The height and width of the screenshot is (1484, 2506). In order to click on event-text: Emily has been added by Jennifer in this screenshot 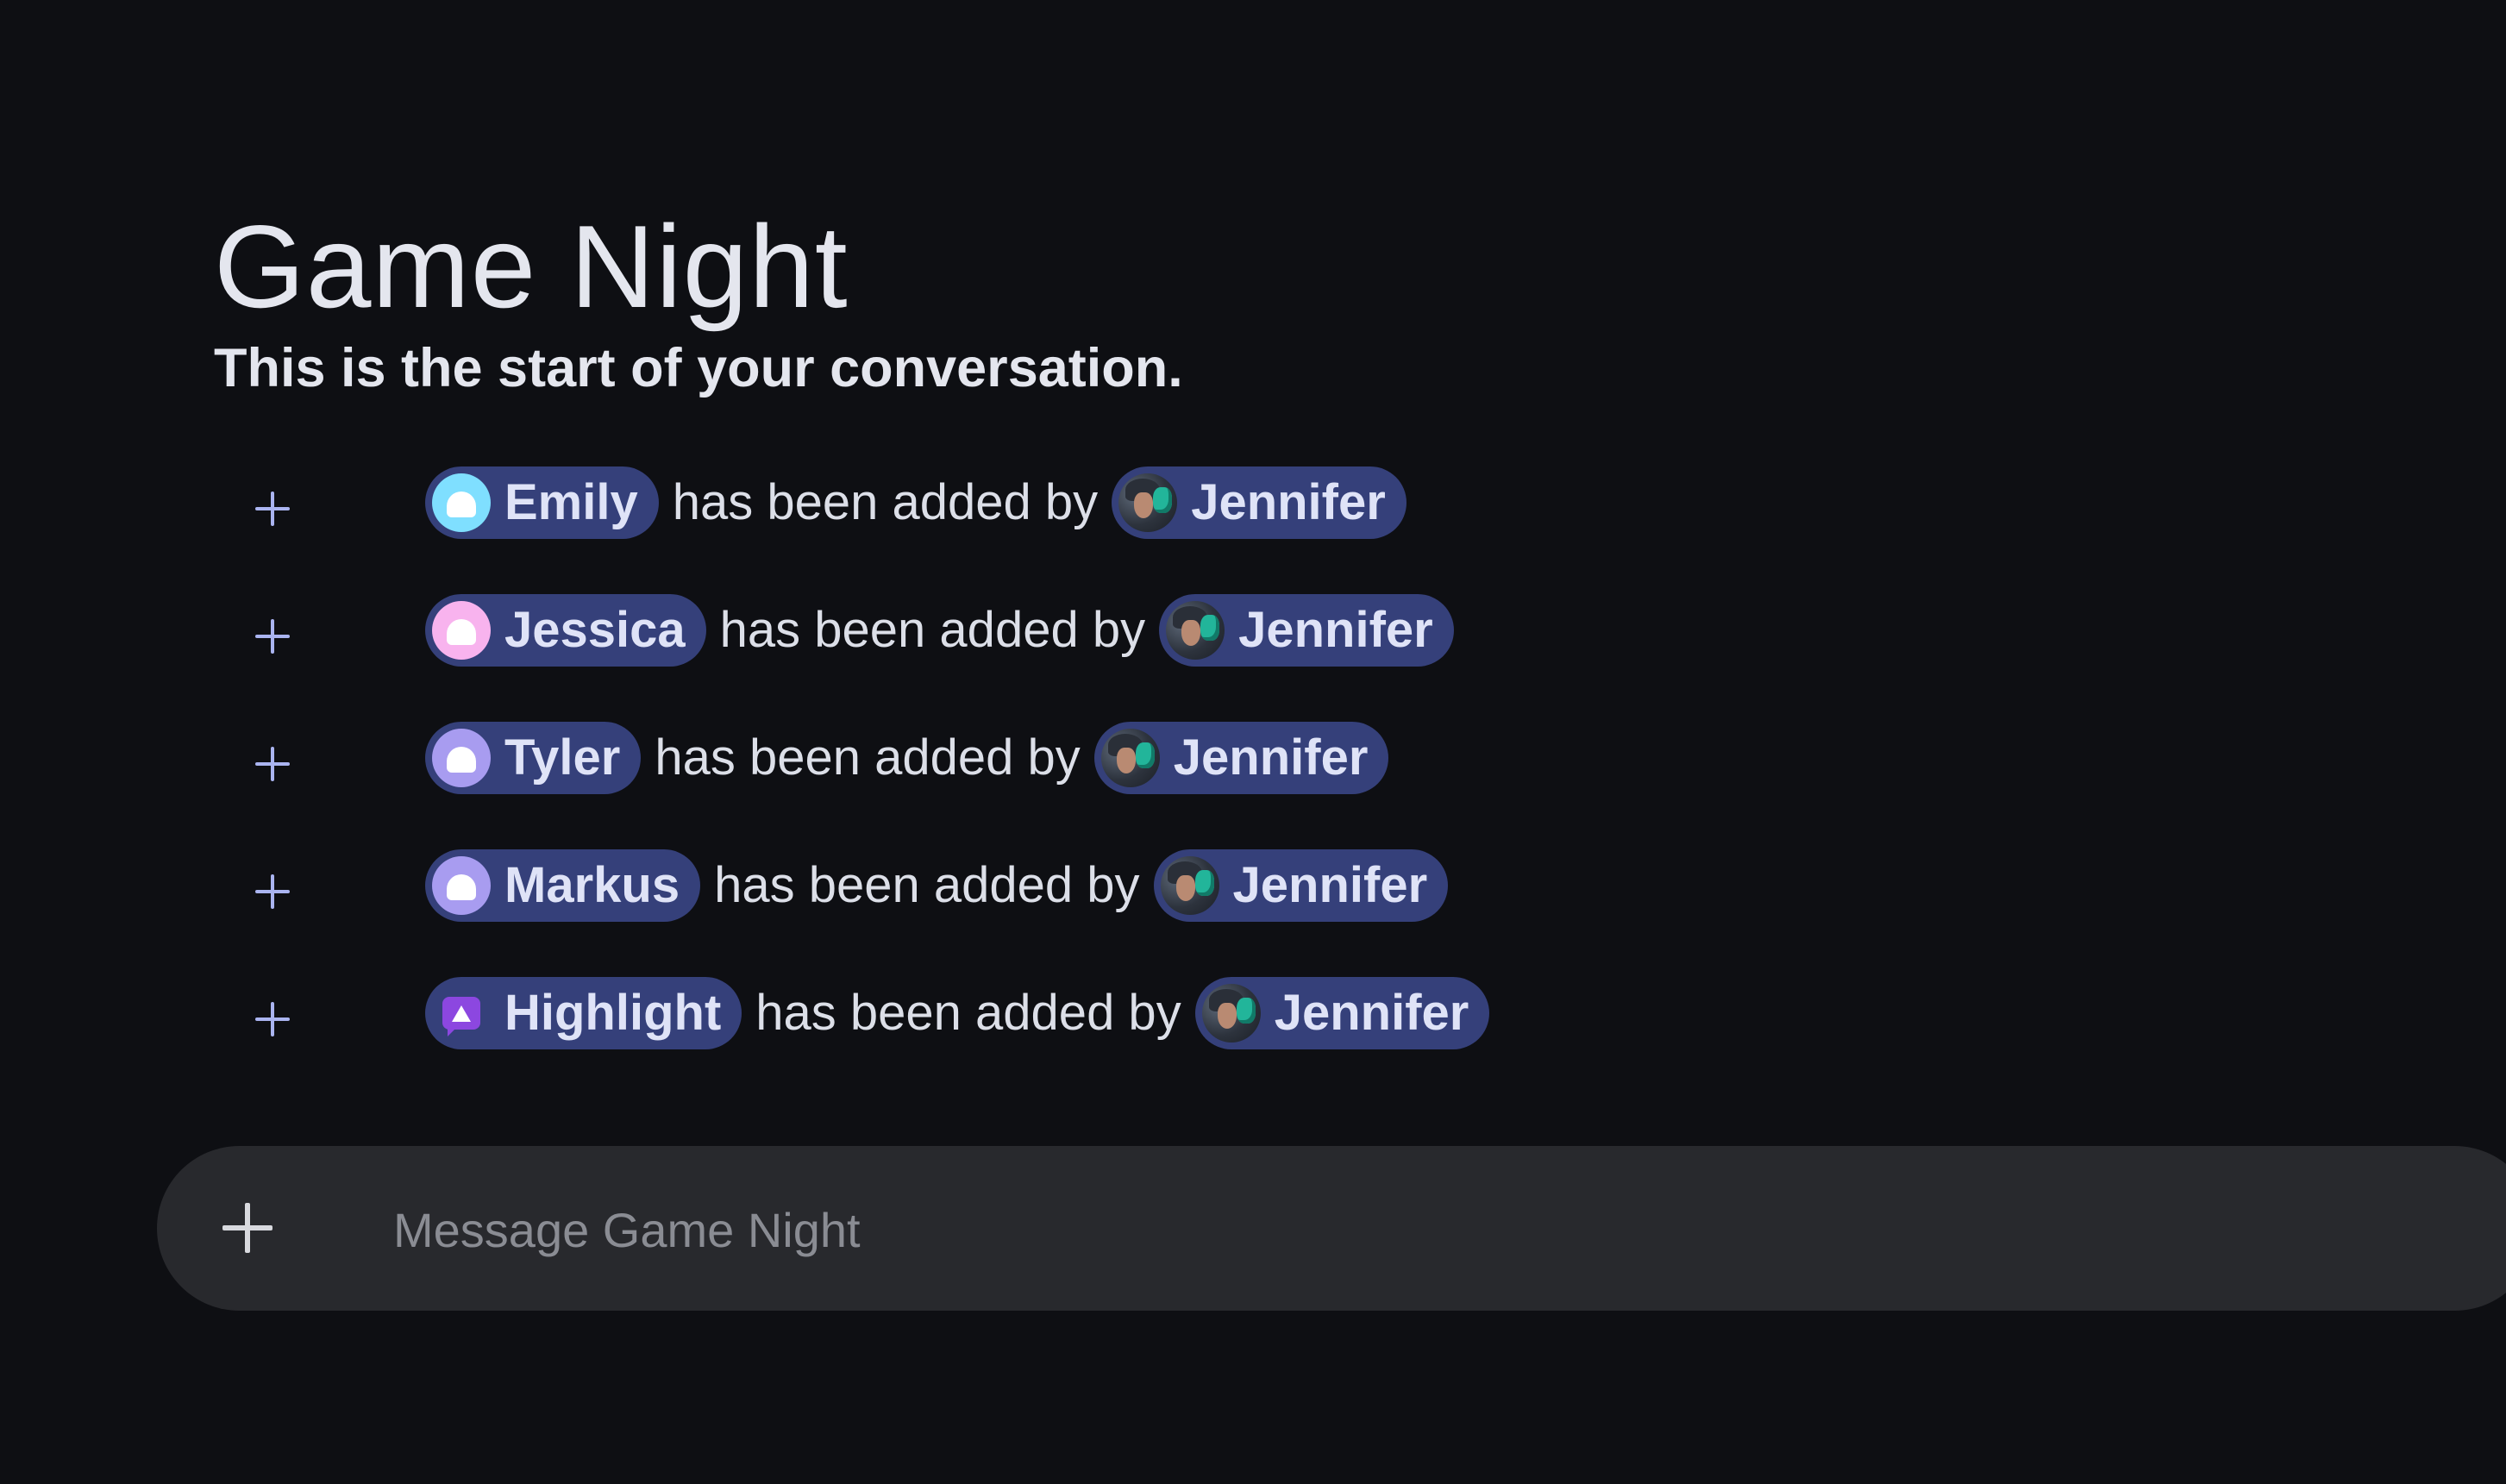, I will do `click(916, 503)`.